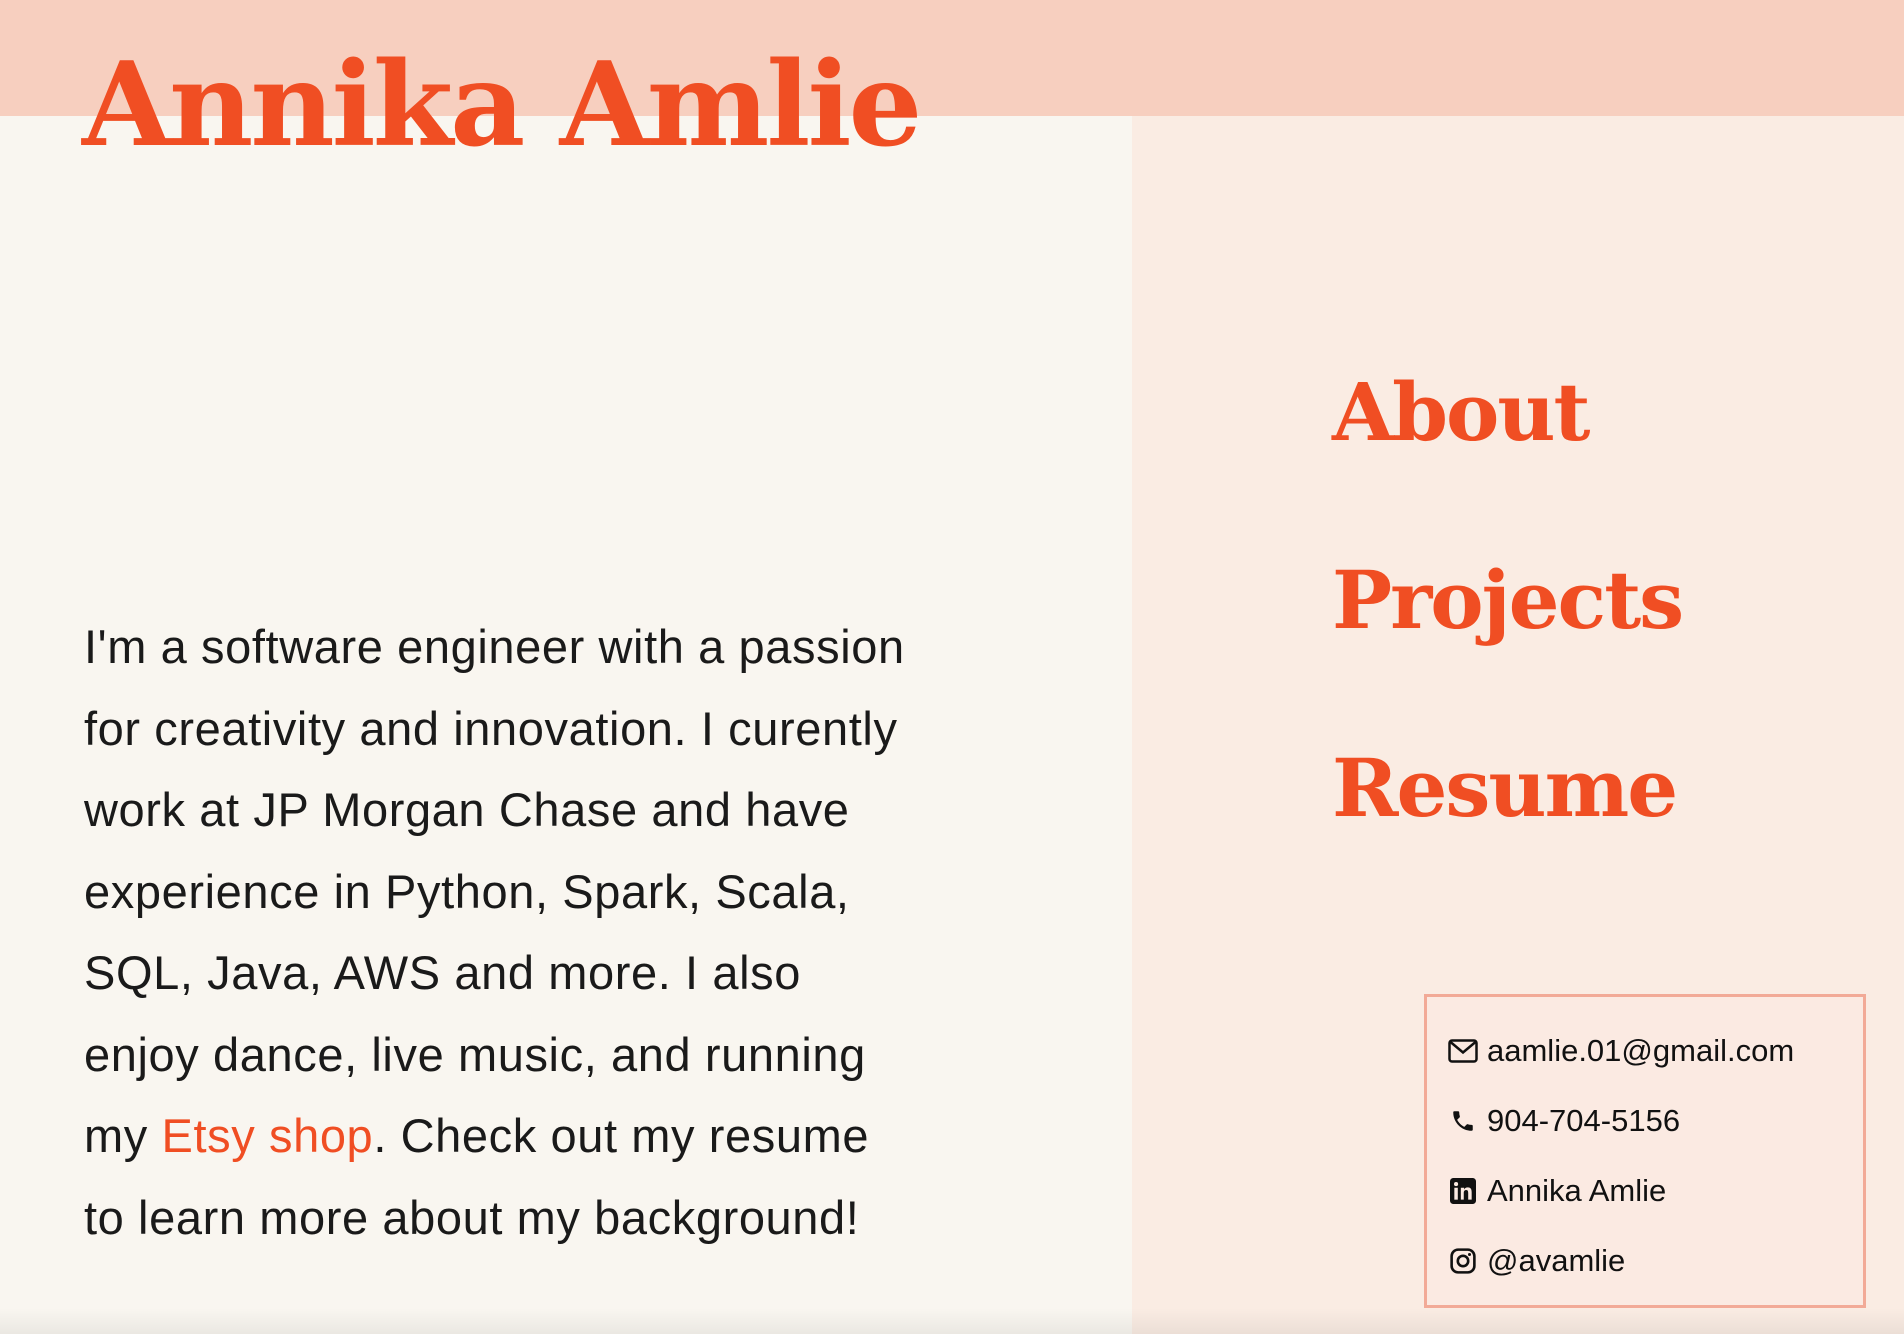 This screenshot has height=1334, width=1904. I want to click on nav-projects: Projects, so click(1508, 600).